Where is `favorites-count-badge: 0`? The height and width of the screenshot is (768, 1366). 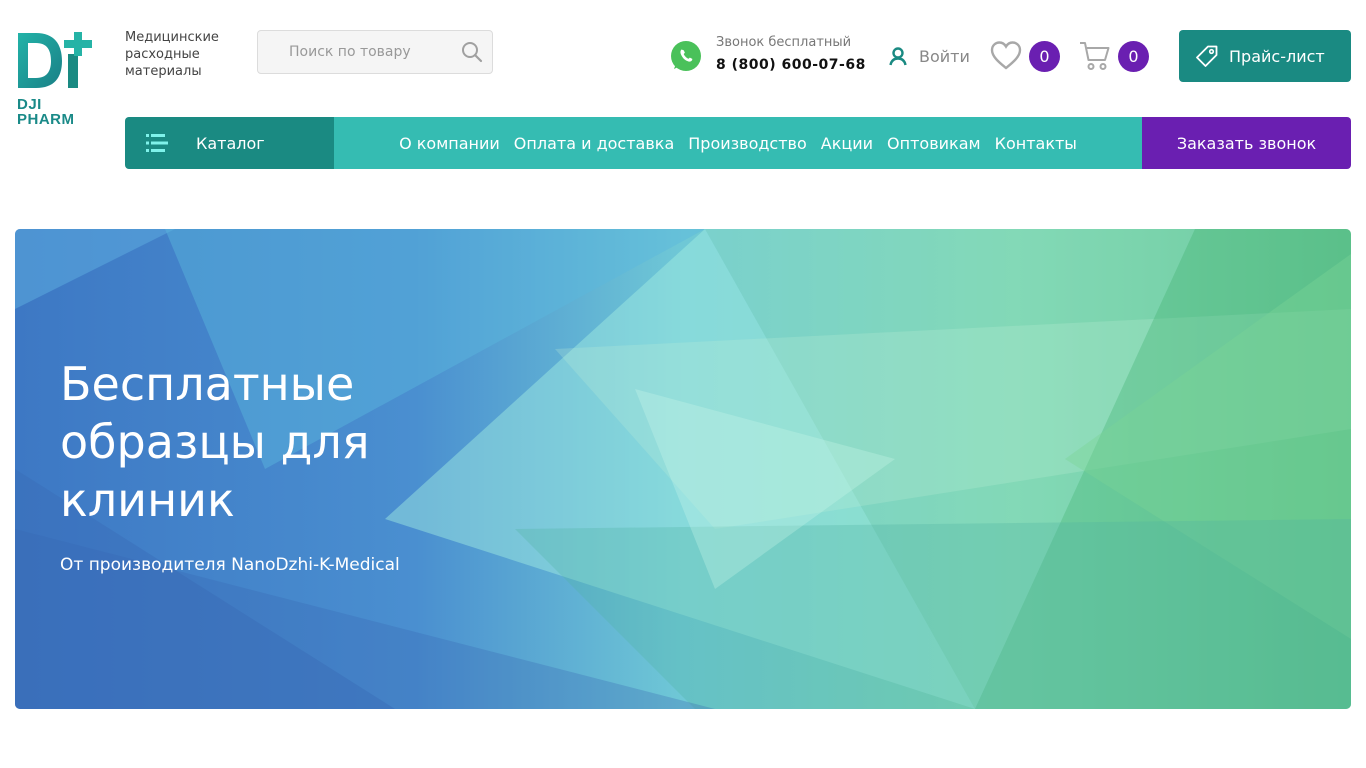 favorites-count-badge: 0 is located at coordinates (1044, 56).